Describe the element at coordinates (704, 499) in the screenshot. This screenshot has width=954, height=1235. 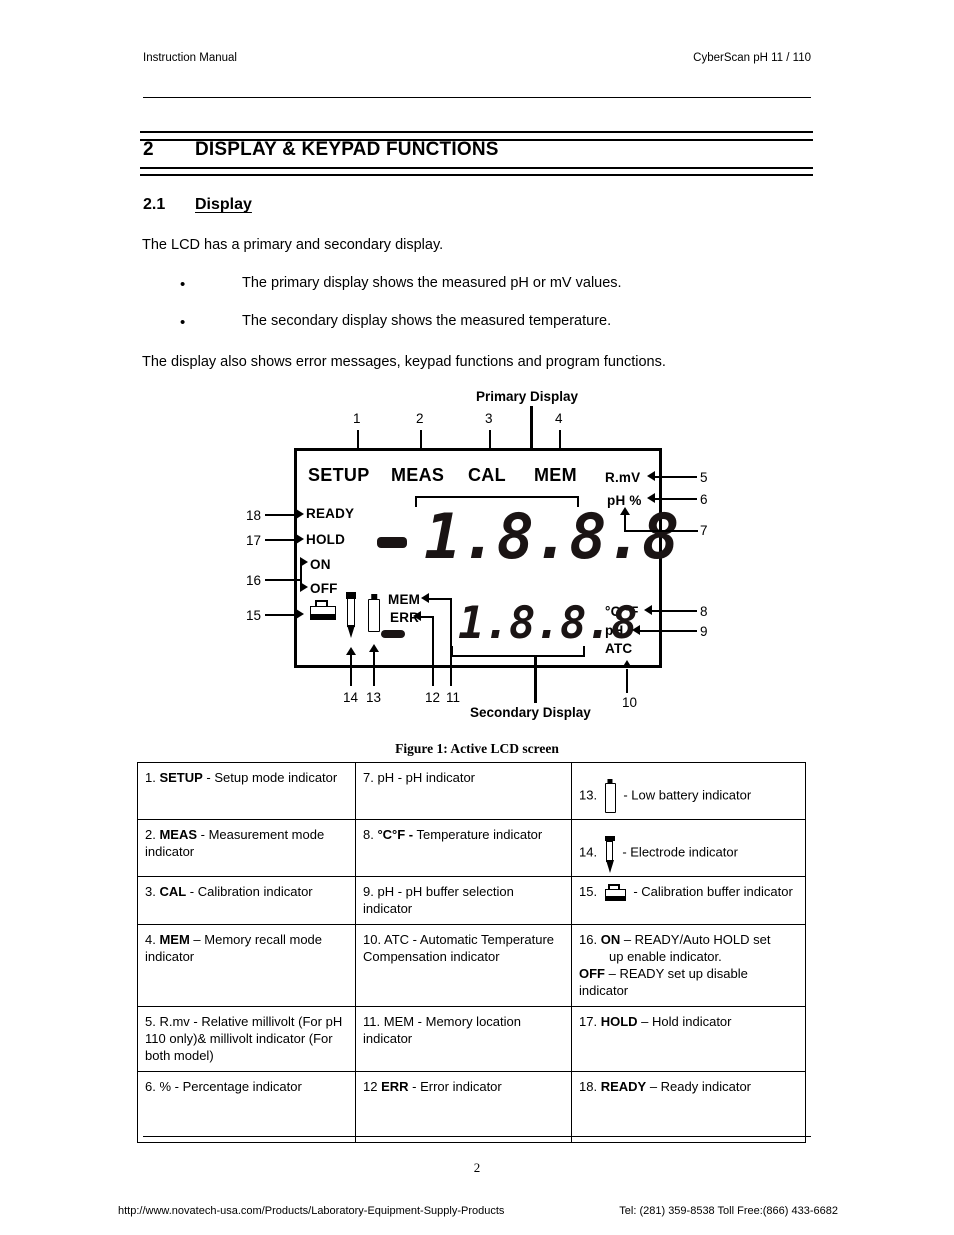
I see `callout-6: 6` at that location.